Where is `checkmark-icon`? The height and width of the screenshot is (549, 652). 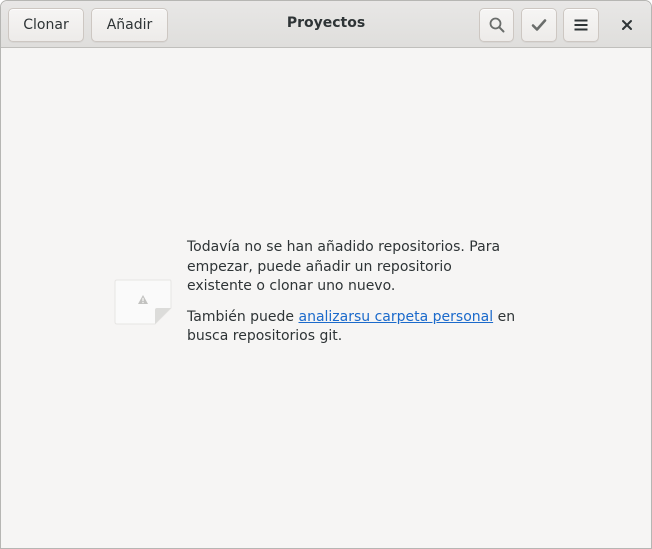
checkmark-icon is located at coordinates (539, 25).